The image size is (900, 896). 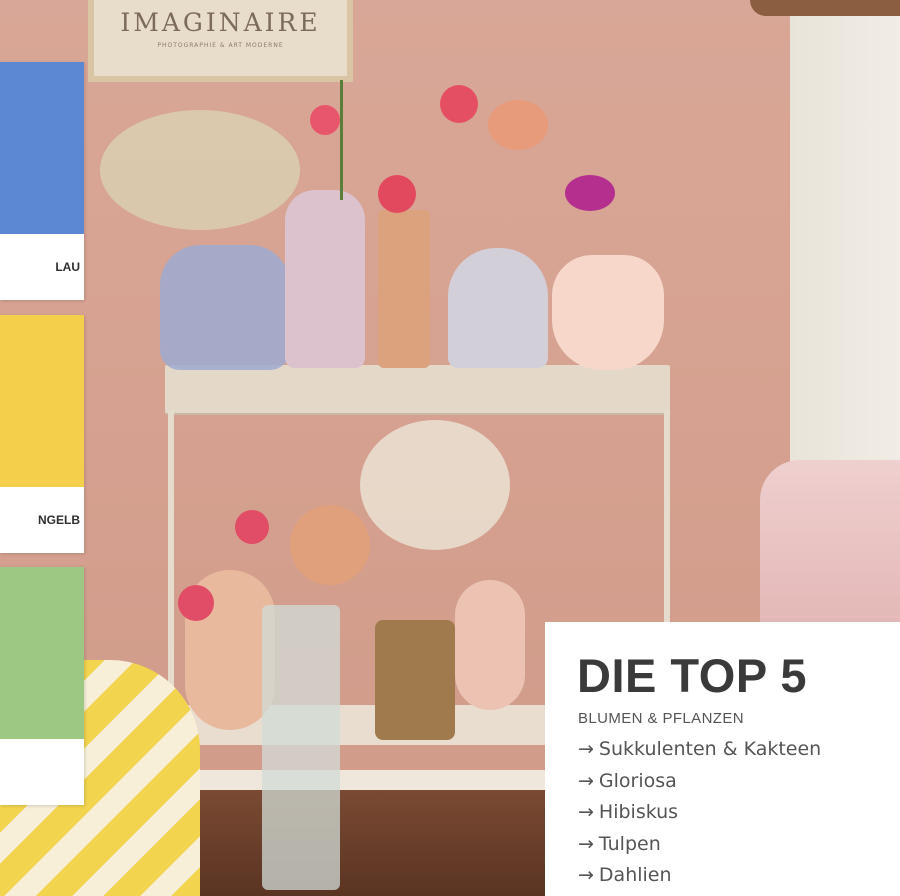 What do you see at coordinates (435, 485) in the screenshot?
I see `snapdragon-bouquet` at bounding box center [435, 485].